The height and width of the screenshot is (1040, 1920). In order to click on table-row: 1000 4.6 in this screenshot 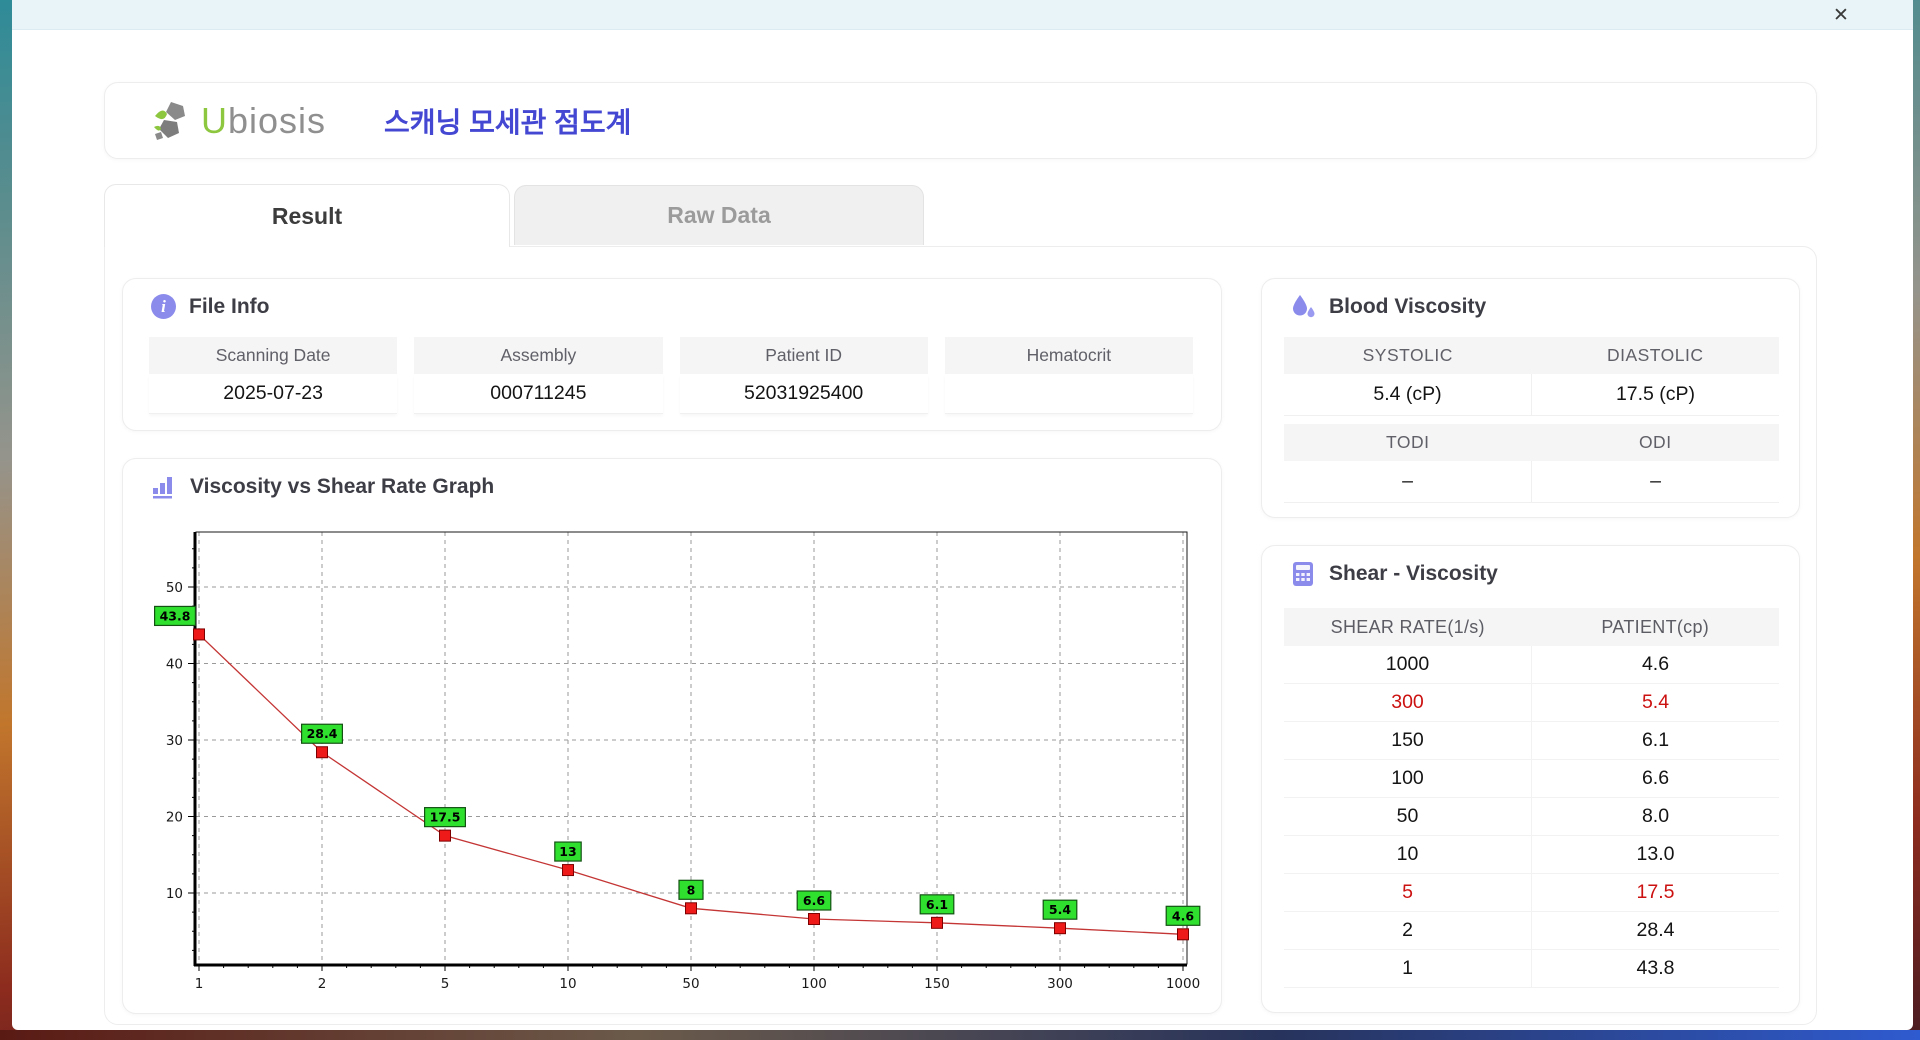, I will do `click(1531, 665)`.